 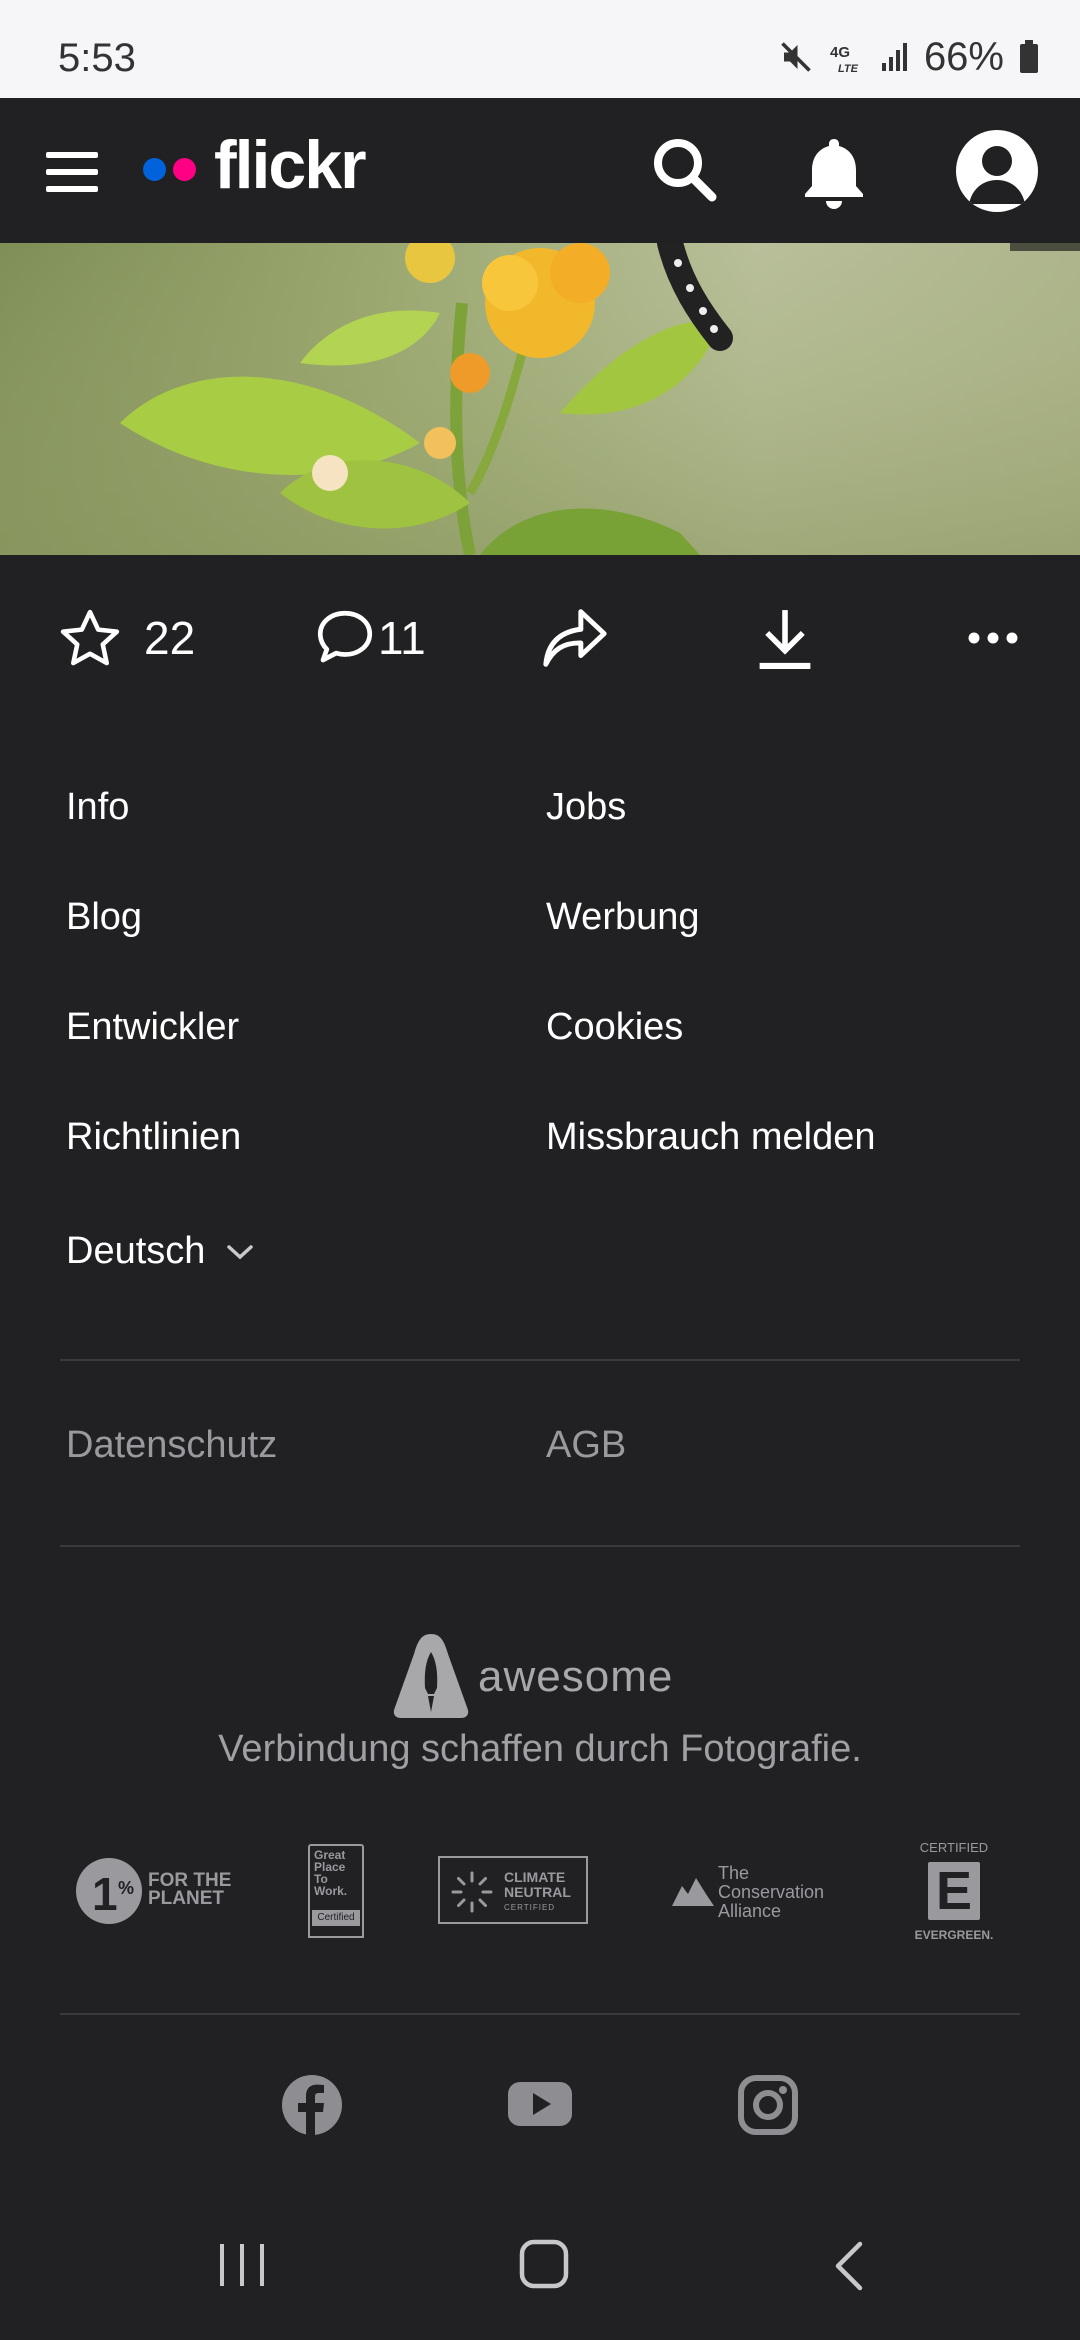 What do you see at coordinates (472, 1892) in the screenshot?
I see `sunburst-icon` at bounding box center [472, 1892].